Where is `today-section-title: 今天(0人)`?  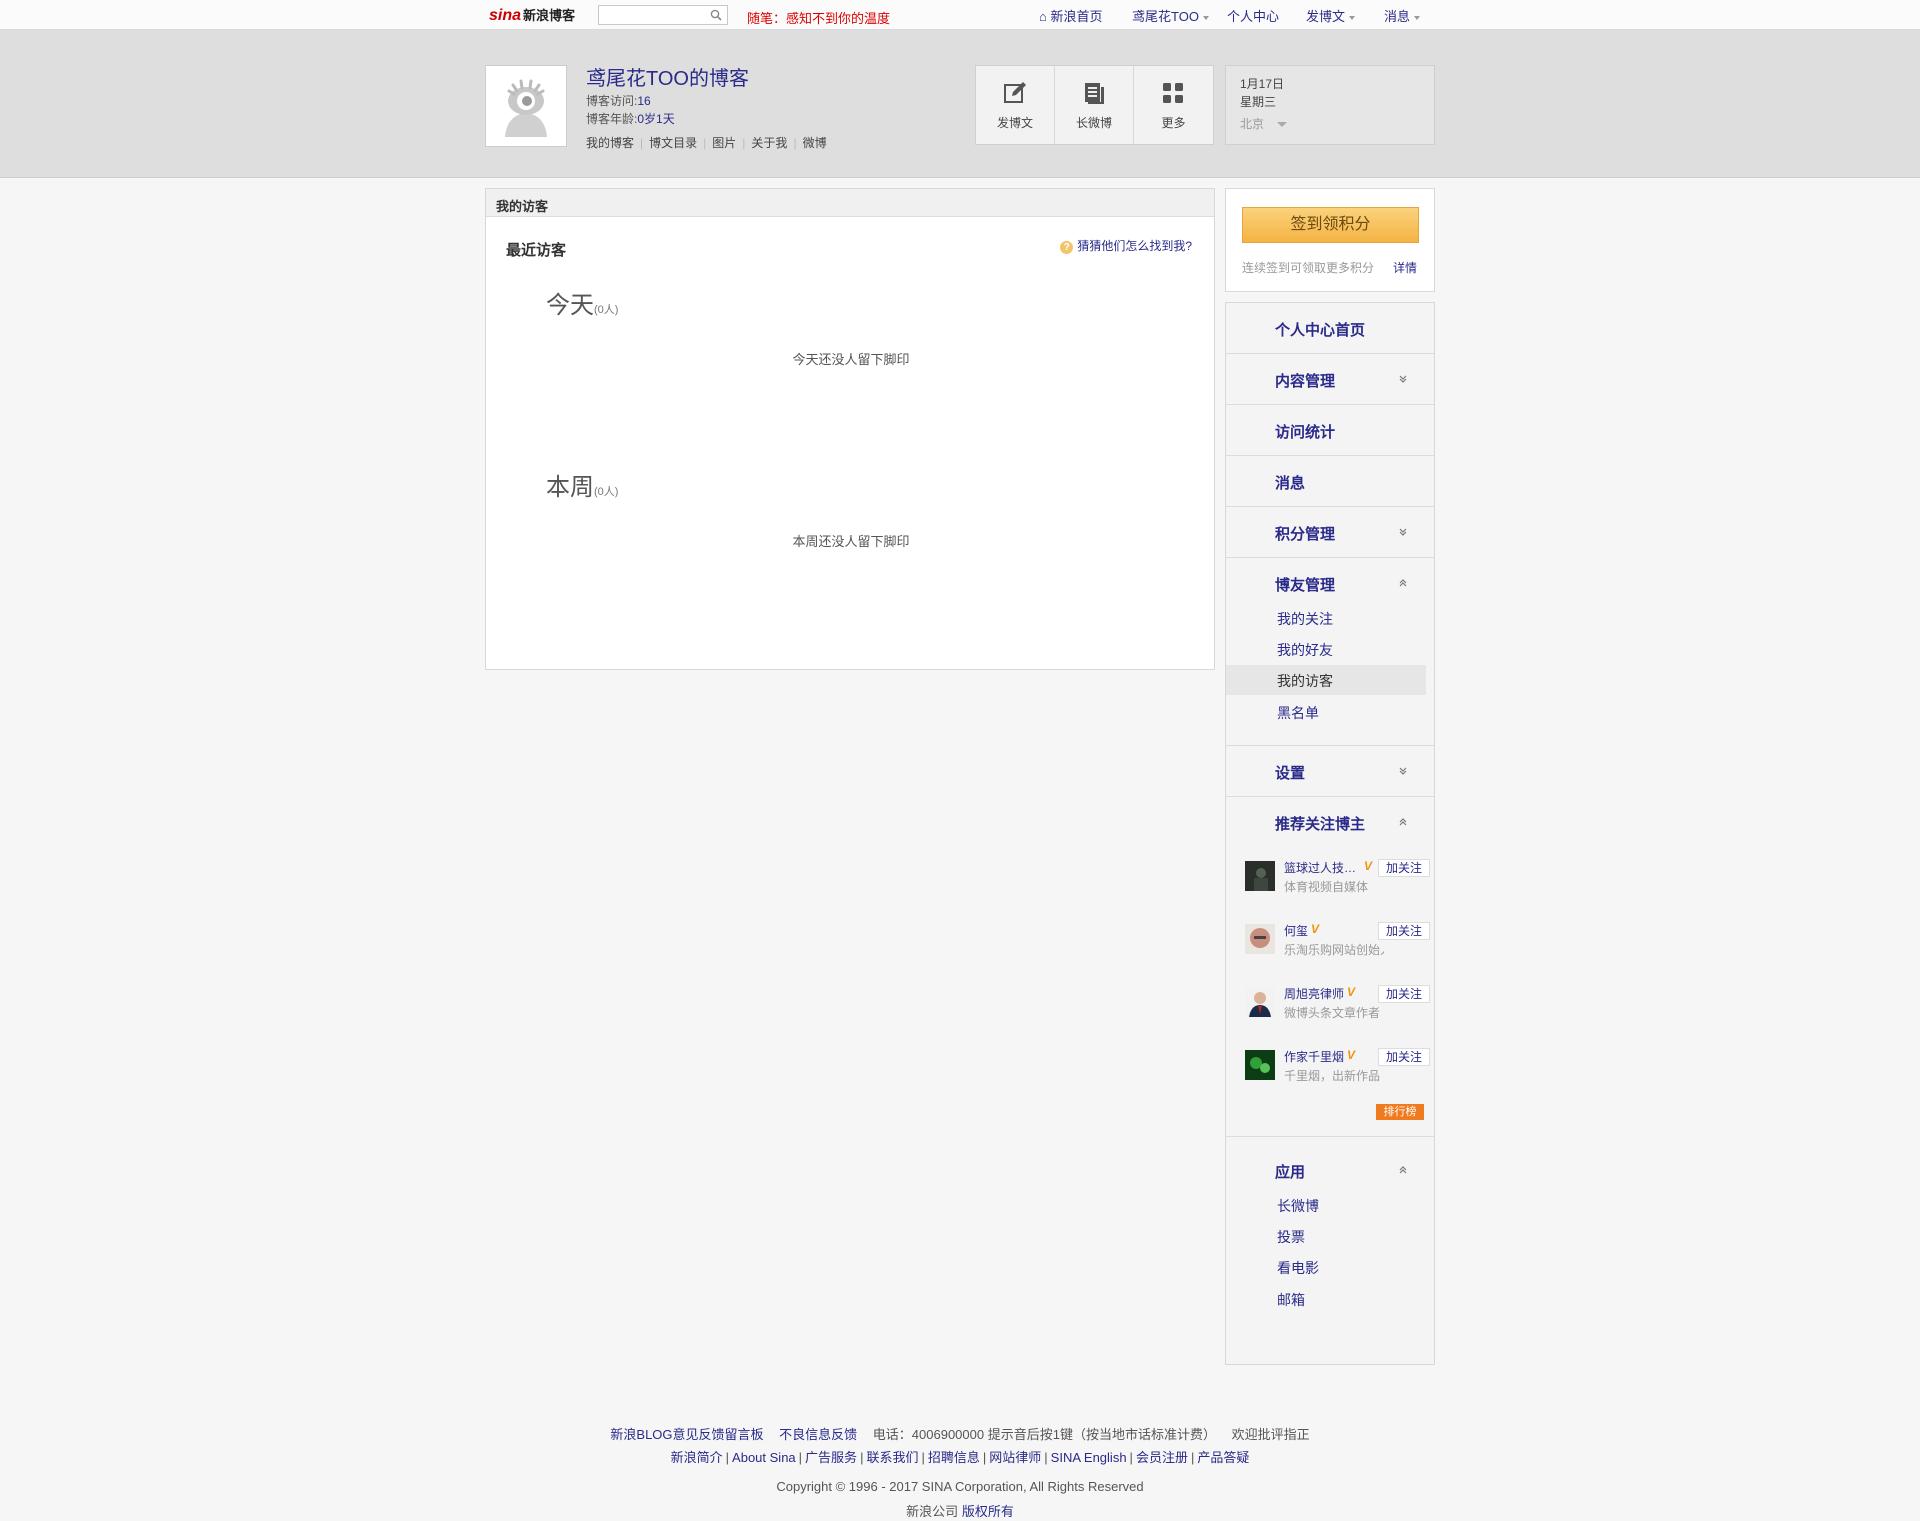
today-section-title: 今天(0人) is located at coordinates (582, 302).